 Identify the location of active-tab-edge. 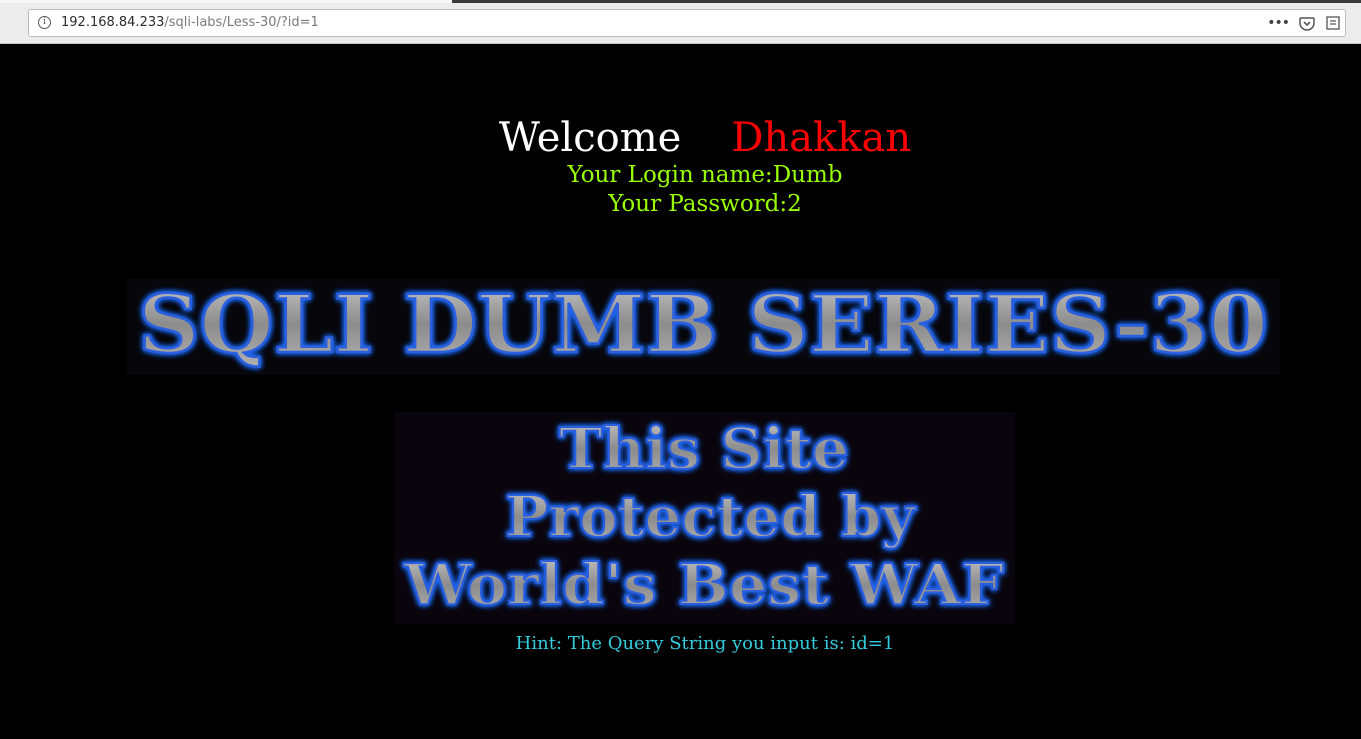
(226, 1).